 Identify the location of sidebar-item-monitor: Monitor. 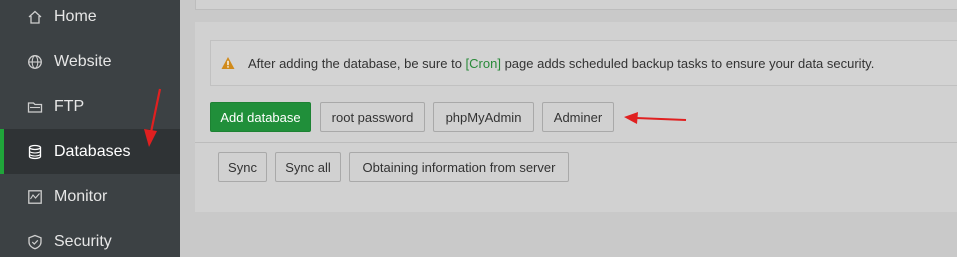
(90, 196).